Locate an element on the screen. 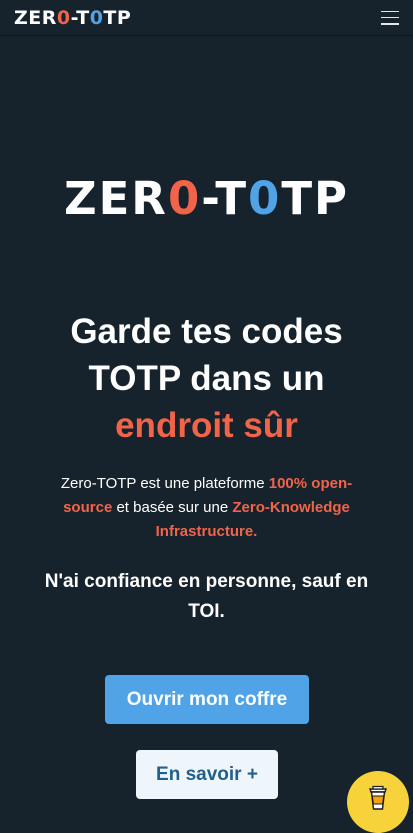 Image resolution: width=413 pixels, height=833 pixels. hero-tagline: N'ai confiance en personne, sauf en TOI. is located at coordinates (206, 596).